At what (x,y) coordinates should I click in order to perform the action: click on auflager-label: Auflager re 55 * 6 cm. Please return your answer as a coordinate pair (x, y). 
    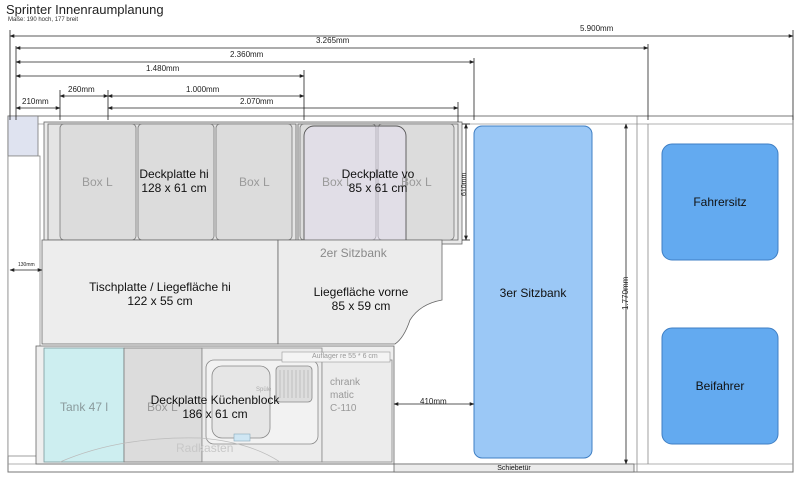
    Looking at the image, I should click on (345, 356).